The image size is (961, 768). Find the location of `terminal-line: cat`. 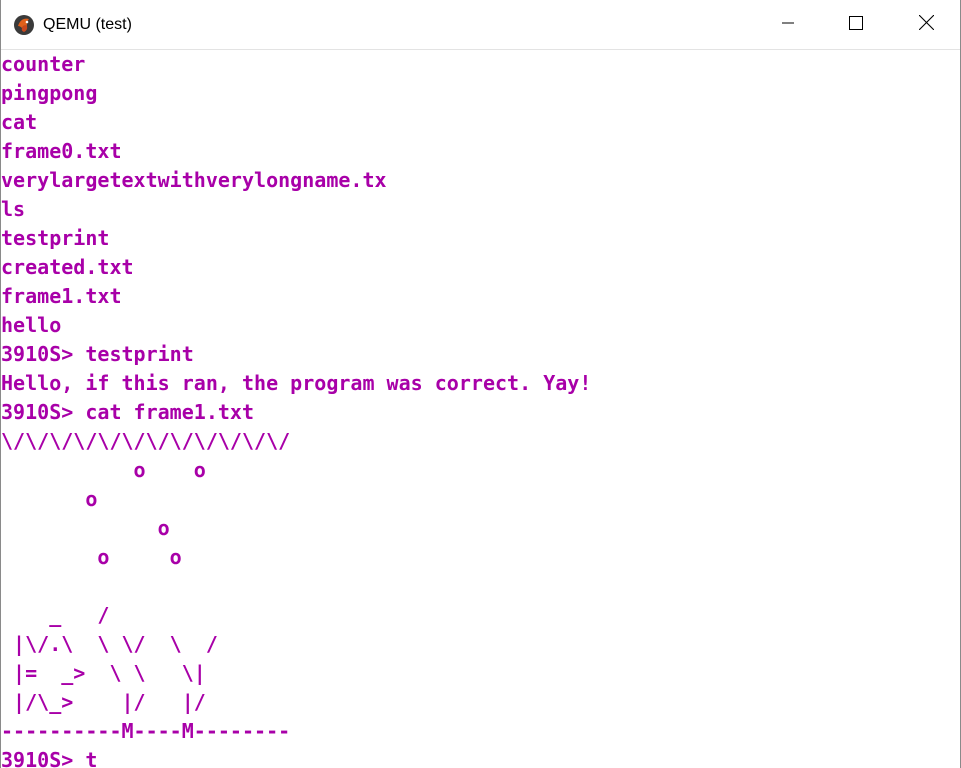

terminal-line: cat is located at coordinates (19, 122).